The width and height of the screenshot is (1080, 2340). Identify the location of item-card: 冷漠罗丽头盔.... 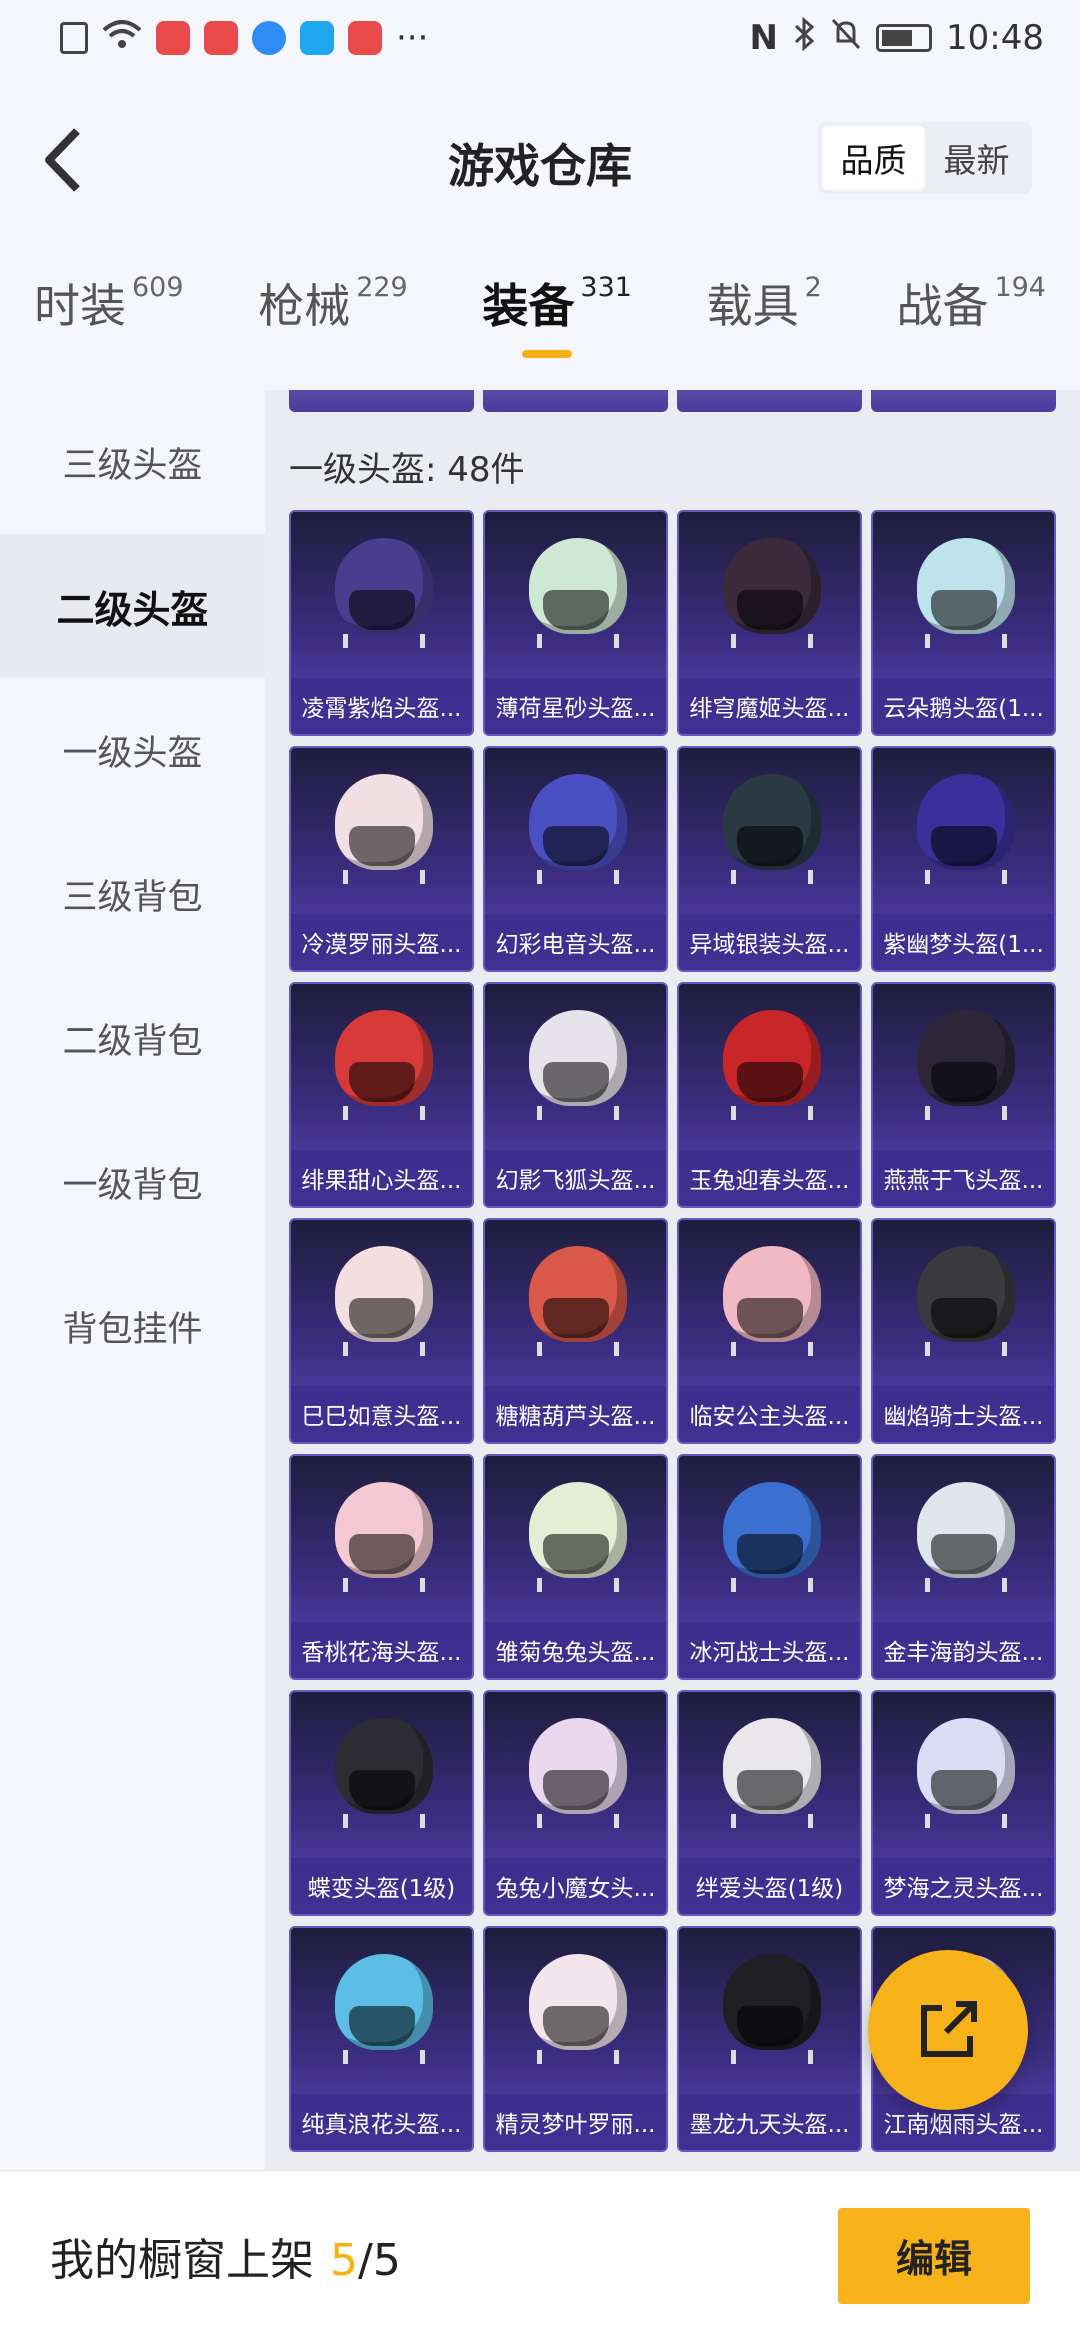
(381, 859).